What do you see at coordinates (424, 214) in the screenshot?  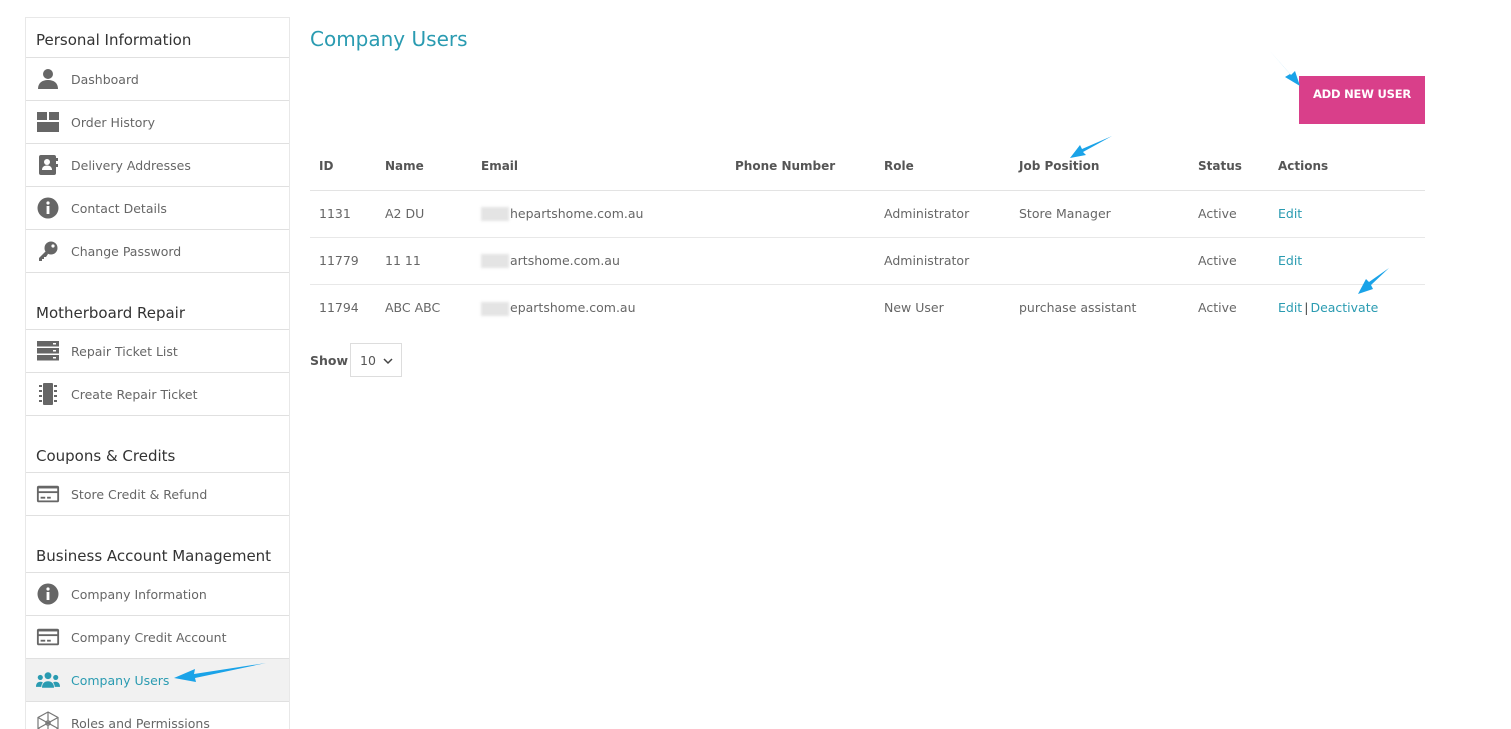 I see `cell-name: A2 DU` at bounding box center [424, 214].